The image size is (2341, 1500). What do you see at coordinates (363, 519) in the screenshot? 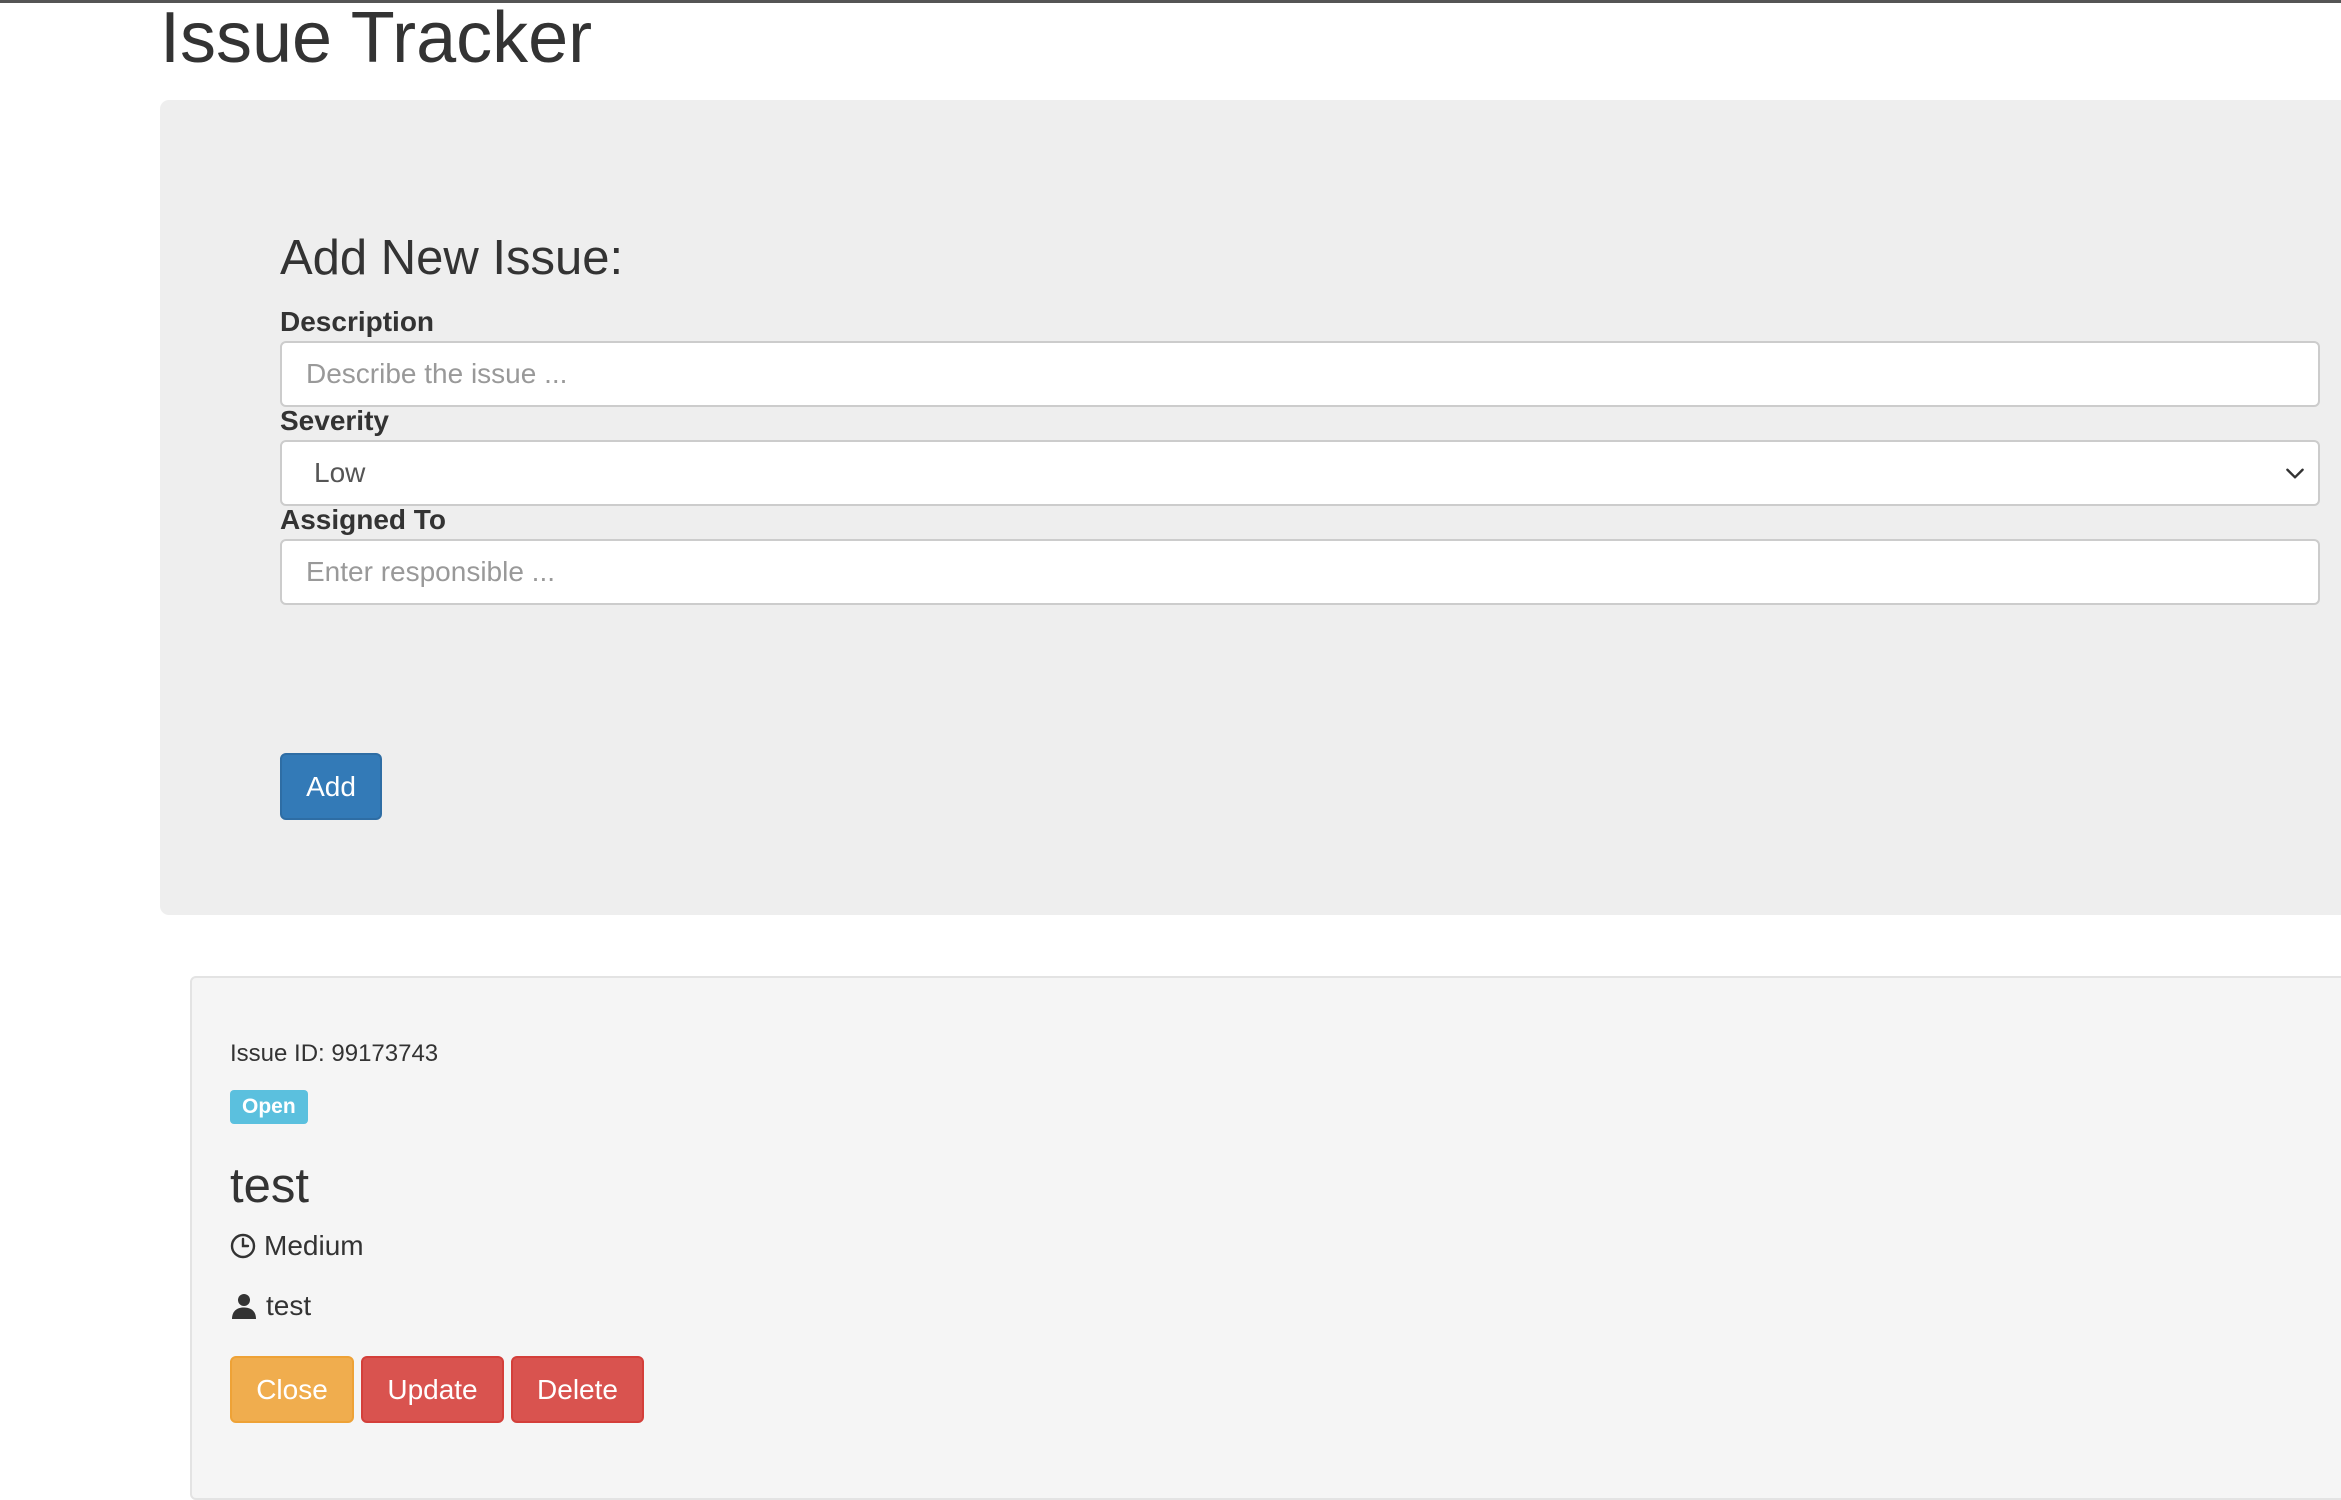
I see `assigned-to-label: Assigned To` at bounding box center [363, 519].